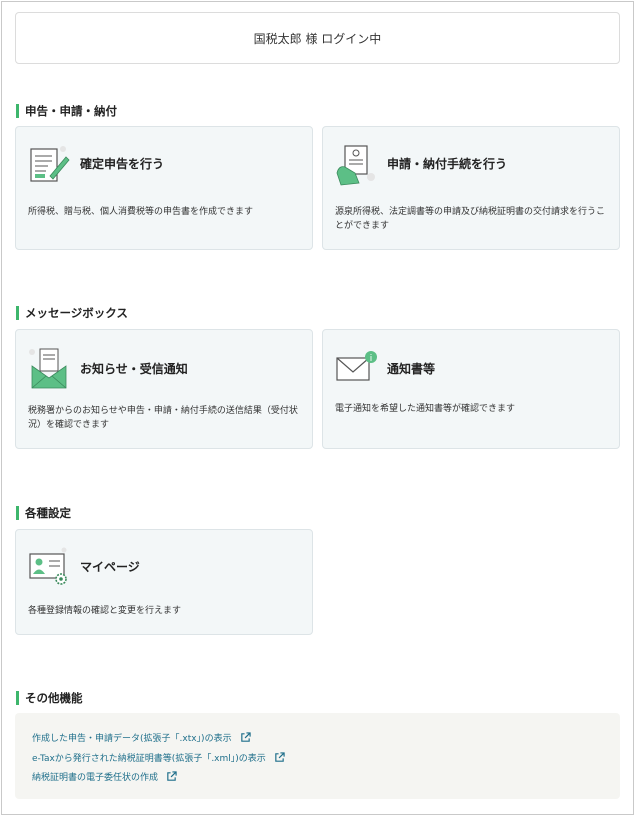  Describe the element at coordinates (164, 582) in the screenshot. I see `card-mypage: マイページ 各種登録情報の確認と変更を行えます` at that location.